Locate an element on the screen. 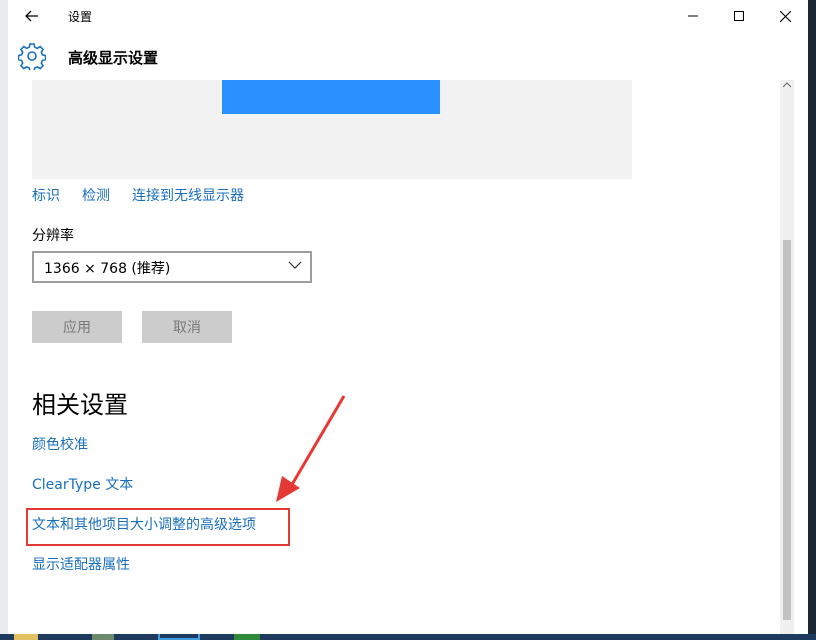 This screenshot has width=816, height=640. apply-button: 应用 is located at coordinates (77, 327).